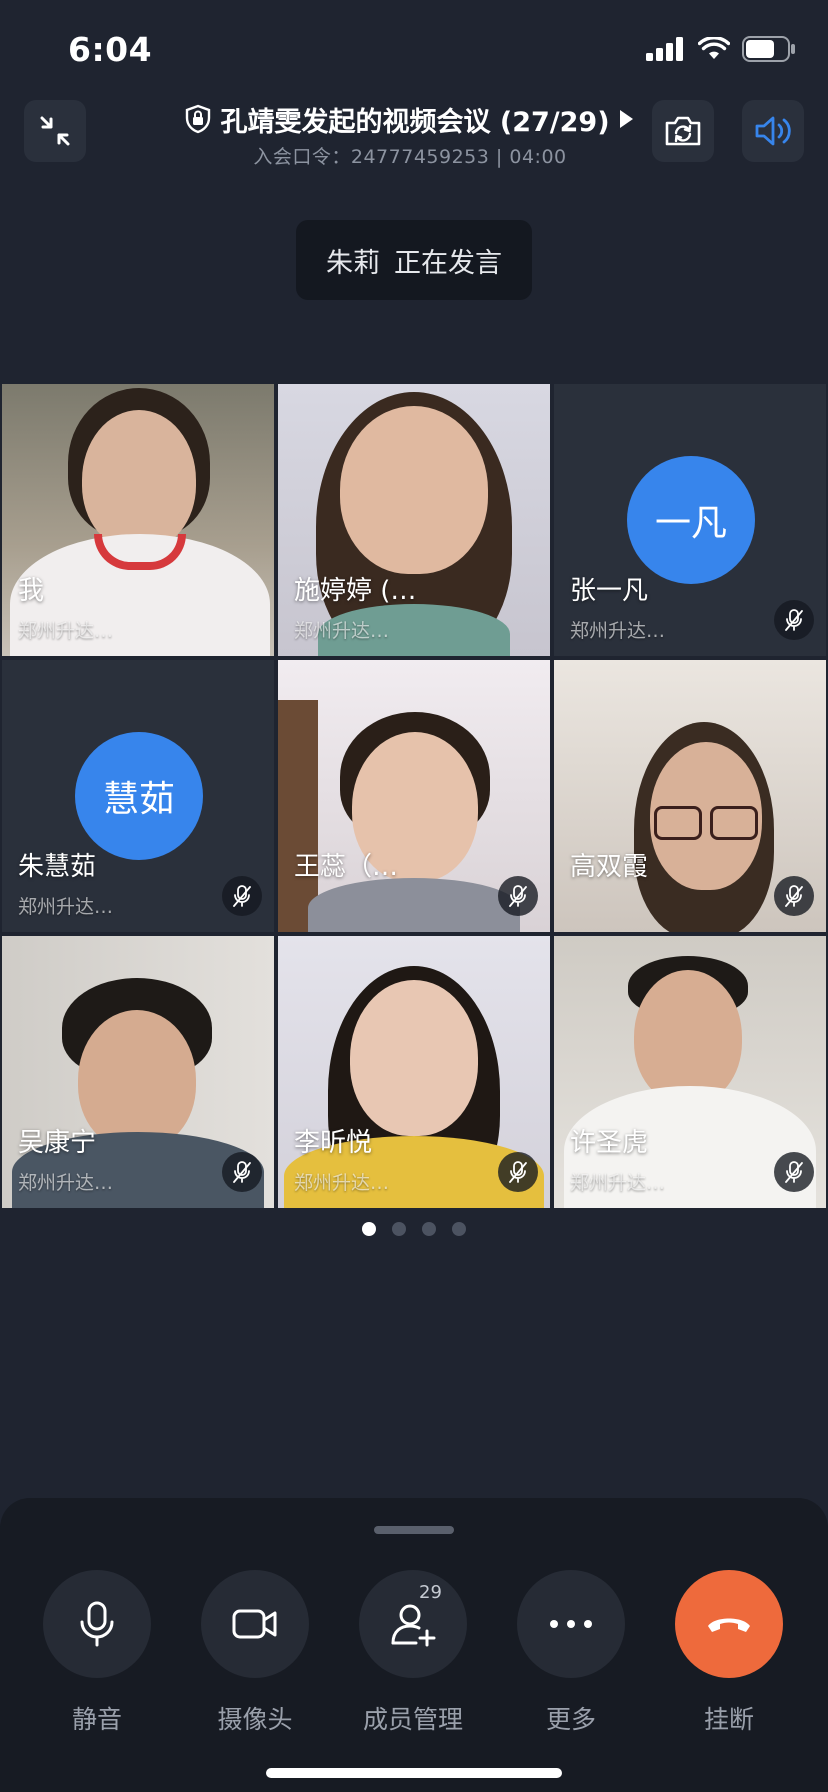  I want to click on status-bar: 6:04, so click(414, 50).